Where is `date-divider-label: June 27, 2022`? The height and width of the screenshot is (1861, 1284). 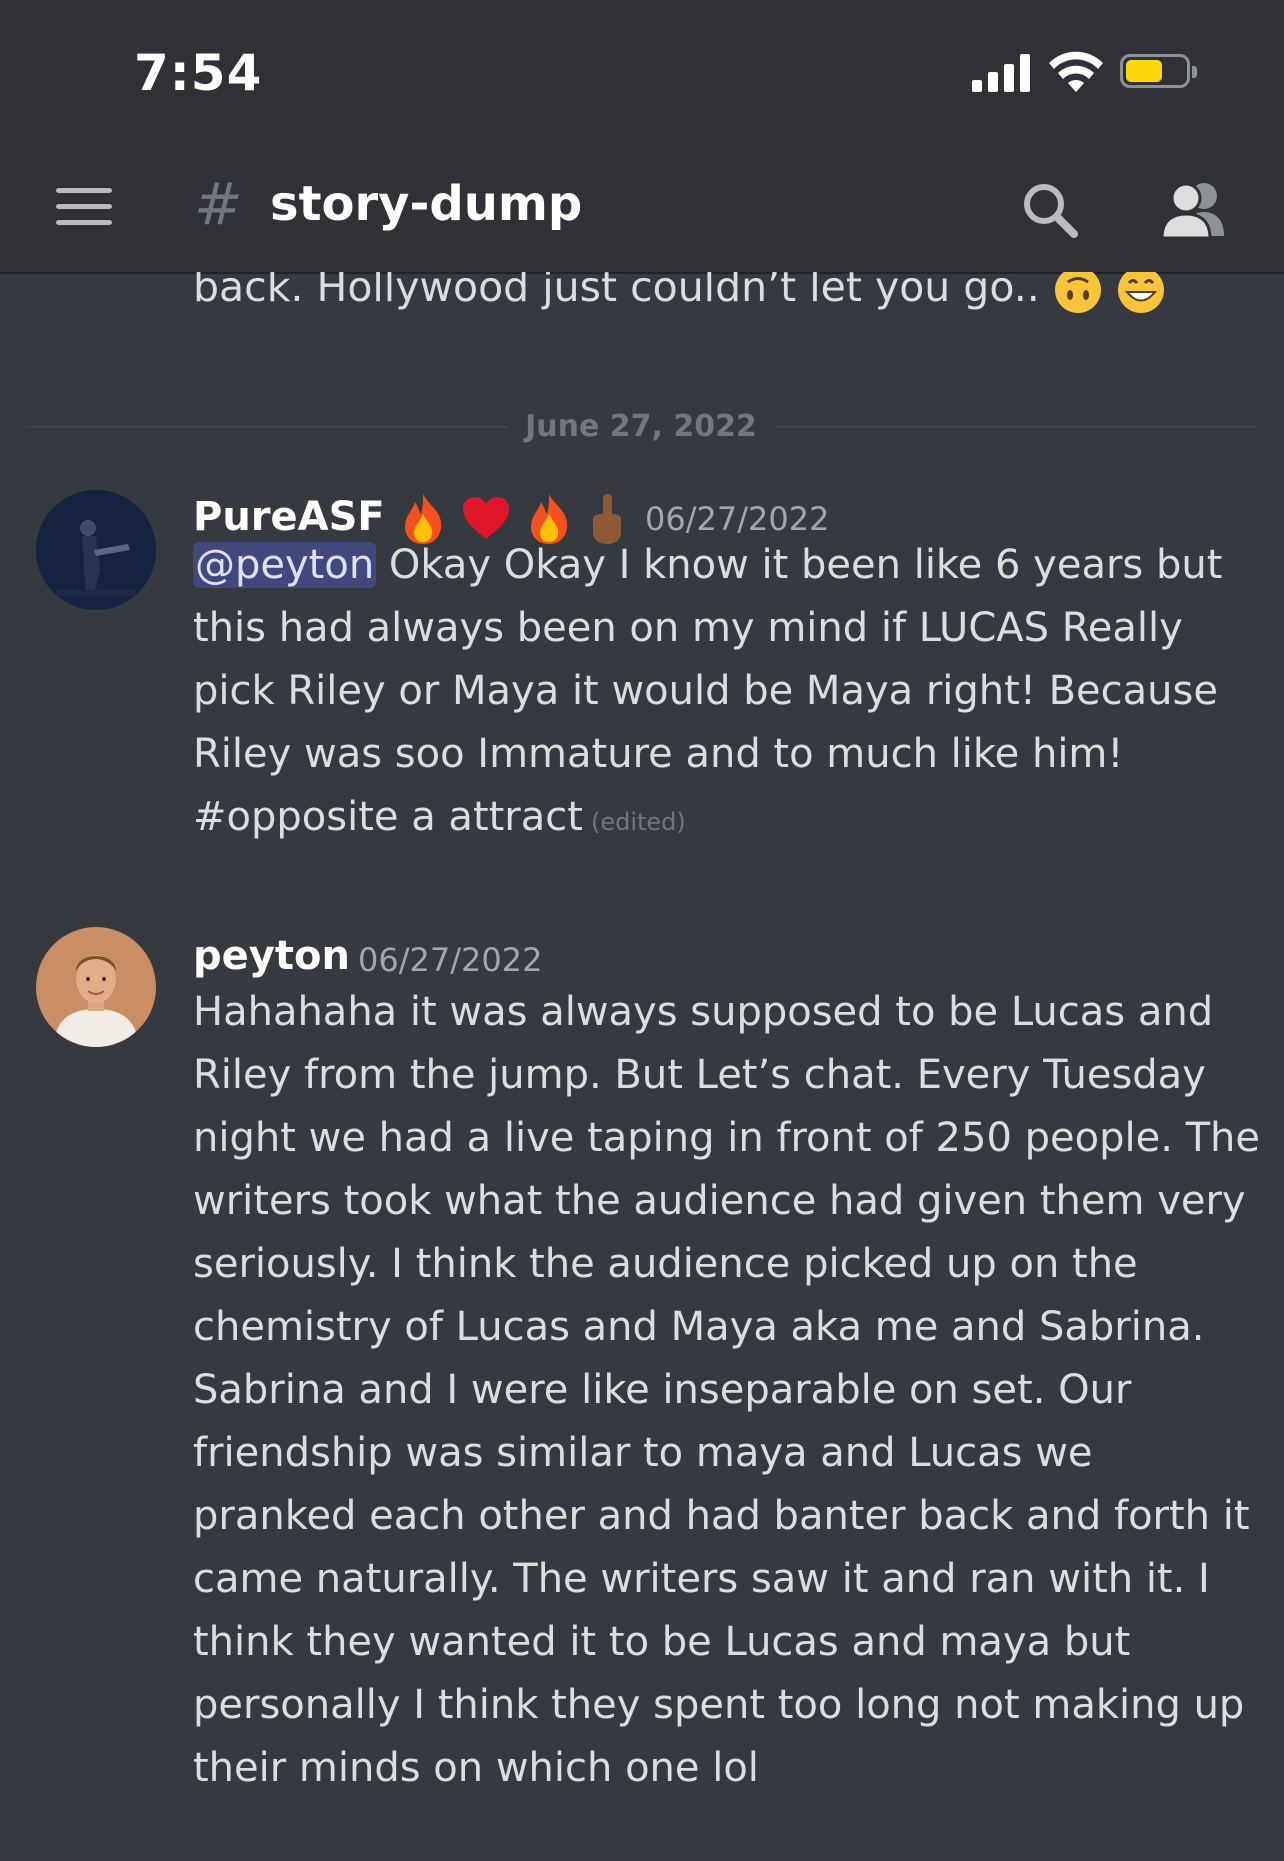 date-divider-label: June 27, 2022 is located at coordinates (641, 426).